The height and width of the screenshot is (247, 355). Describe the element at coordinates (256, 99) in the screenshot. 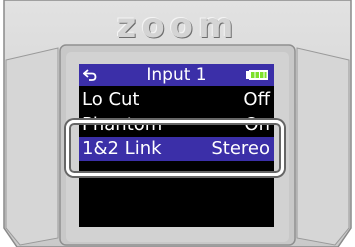

I see `menu-item-value: Off` at that location.